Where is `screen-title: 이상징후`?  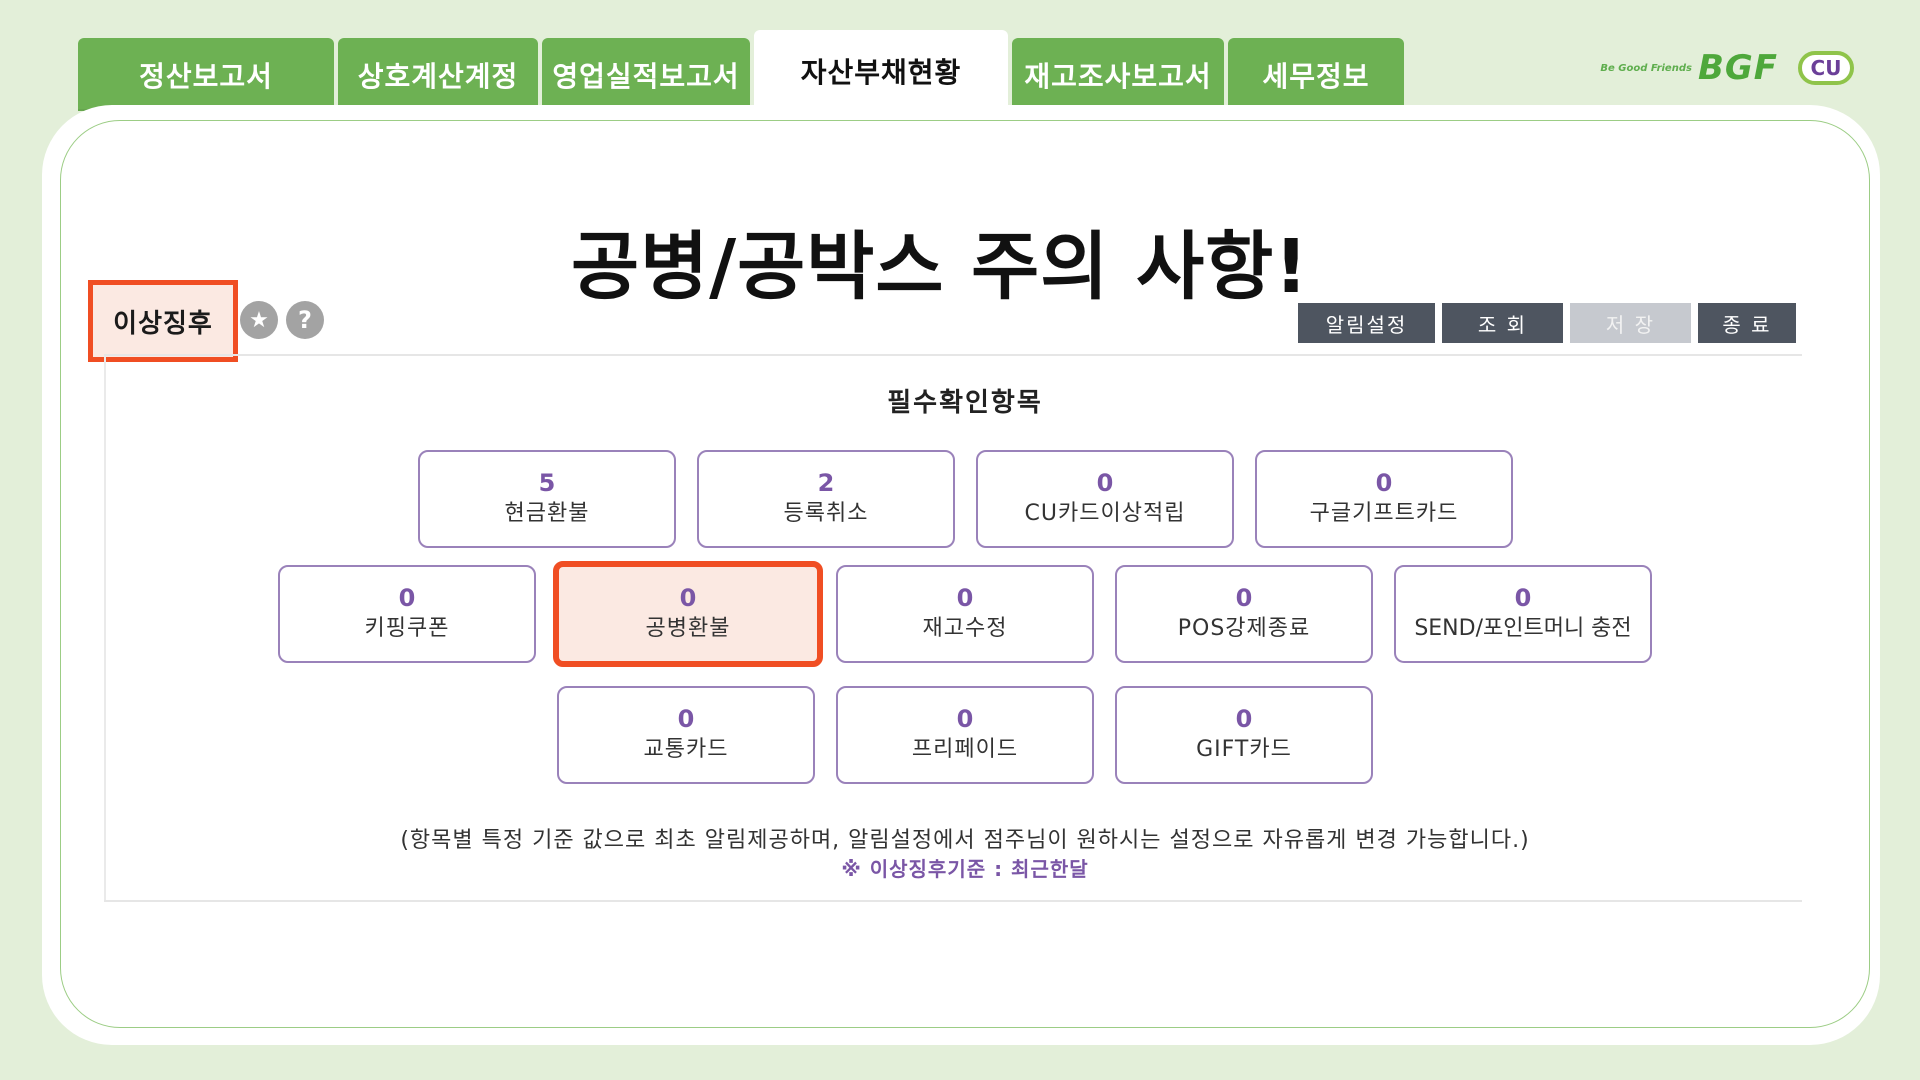
screen-title: 이상징후 is located at coordinates (163, 323).